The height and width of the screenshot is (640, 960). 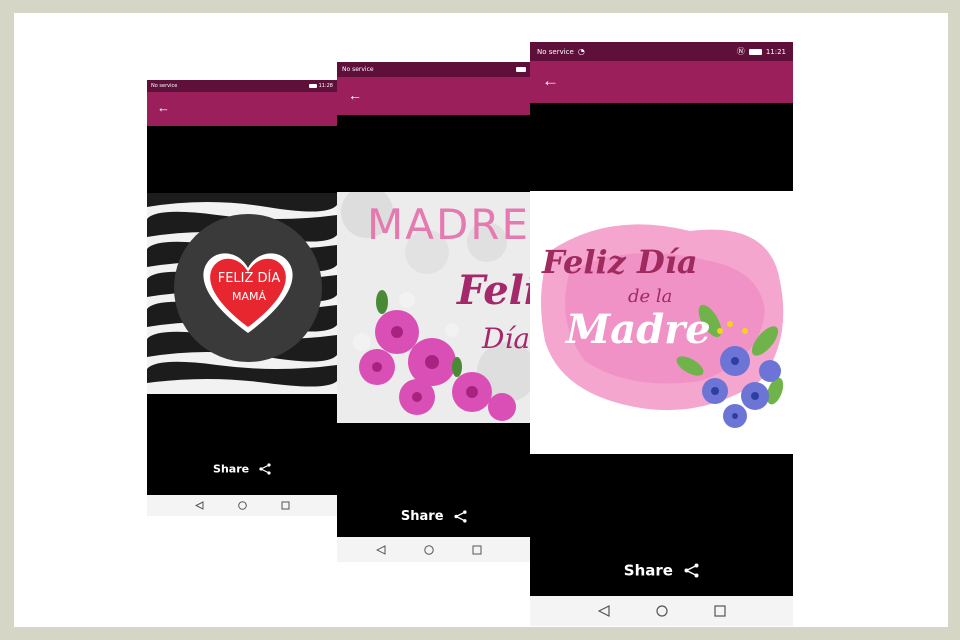 I want to click on status-time: 11:21, so click(x=775, y=51).